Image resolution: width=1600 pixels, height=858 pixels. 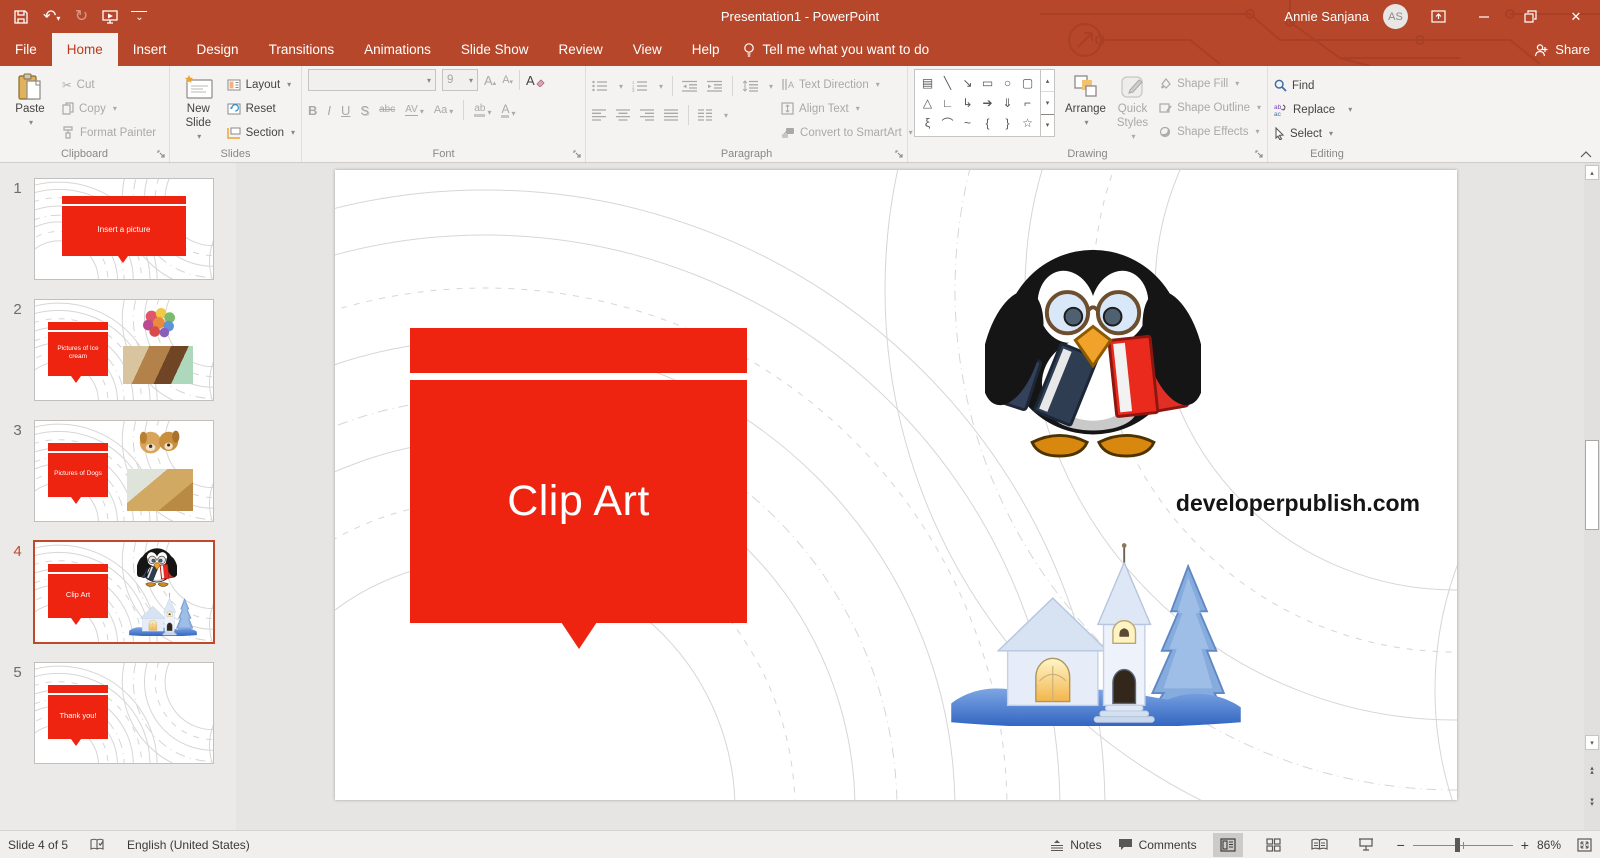 I want to click on layout-button: Layout ▾, so click(x=261, y=84).